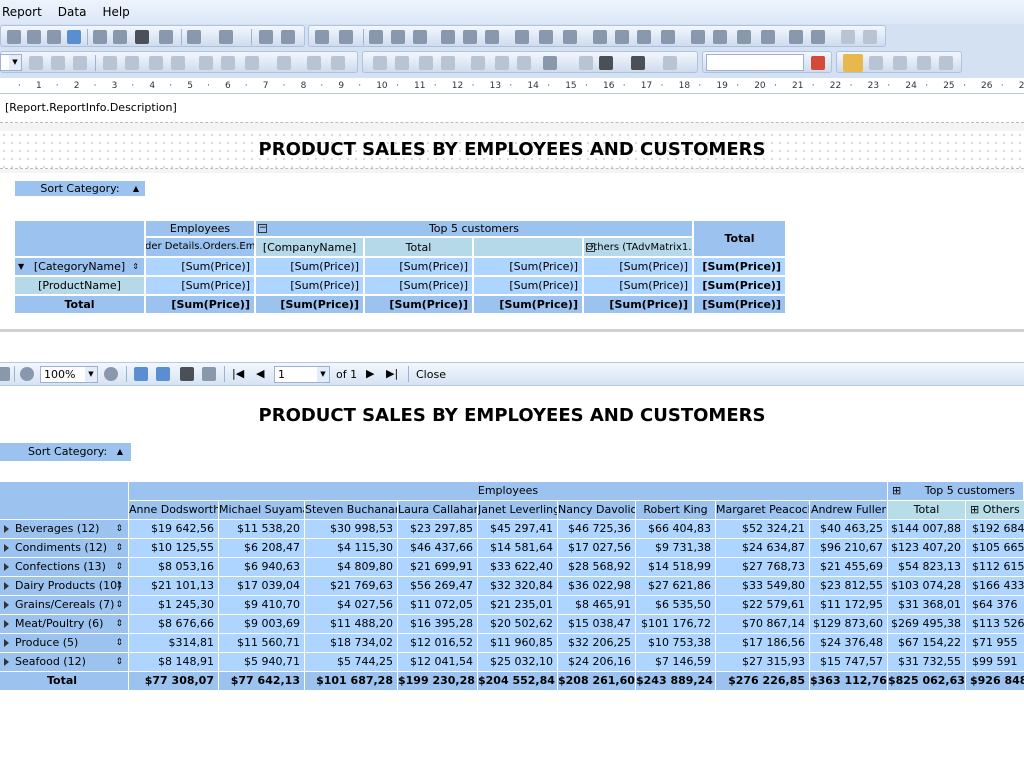 This screenshot has width=1024, height=768. I want to click on underline-icon, so click(80, 63).